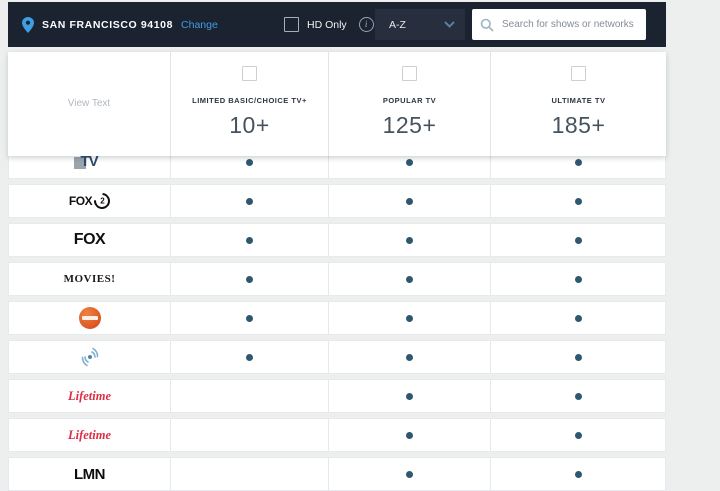 This screenshot has width=720, height=491. What do you see at coordinates (91, 201) in the screenshot?
I see `fox2-logo: FOX 2` at bounding box center [91, 201].